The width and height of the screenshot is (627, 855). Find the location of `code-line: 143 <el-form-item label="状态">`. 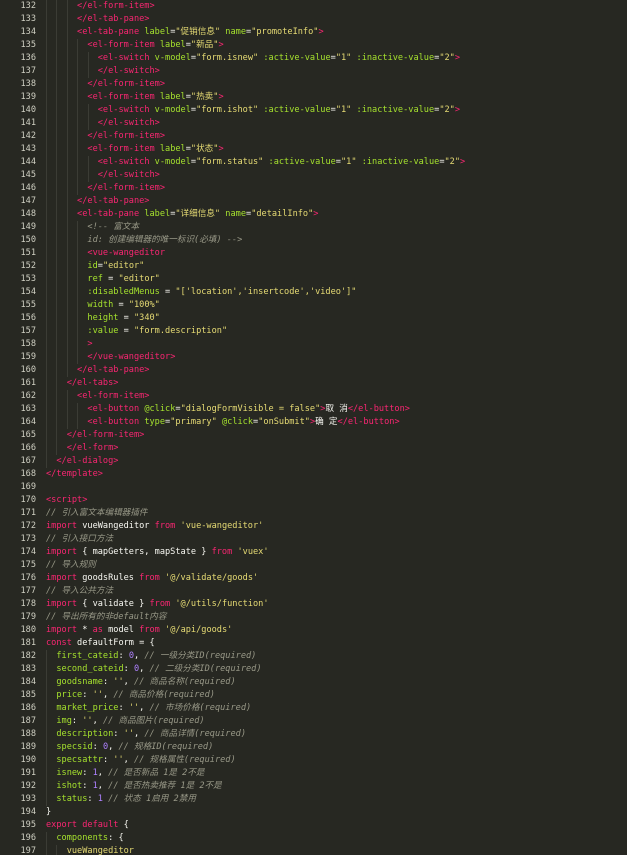

code-line: 143 <el-form-item label="状态"> is located at coordinates (313, 149).